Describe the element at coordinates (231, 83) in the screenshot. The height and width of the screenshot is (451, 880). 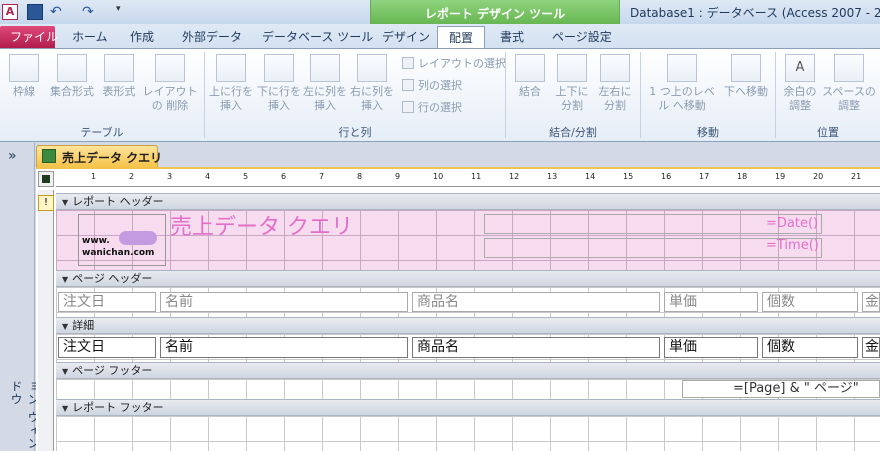
I see `insert-above-button: 上に行を 挿入` at that location.